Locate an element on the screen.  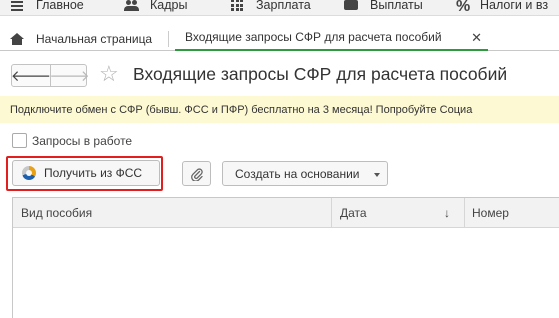
attach-files-button is located at coordinates (196, 173).